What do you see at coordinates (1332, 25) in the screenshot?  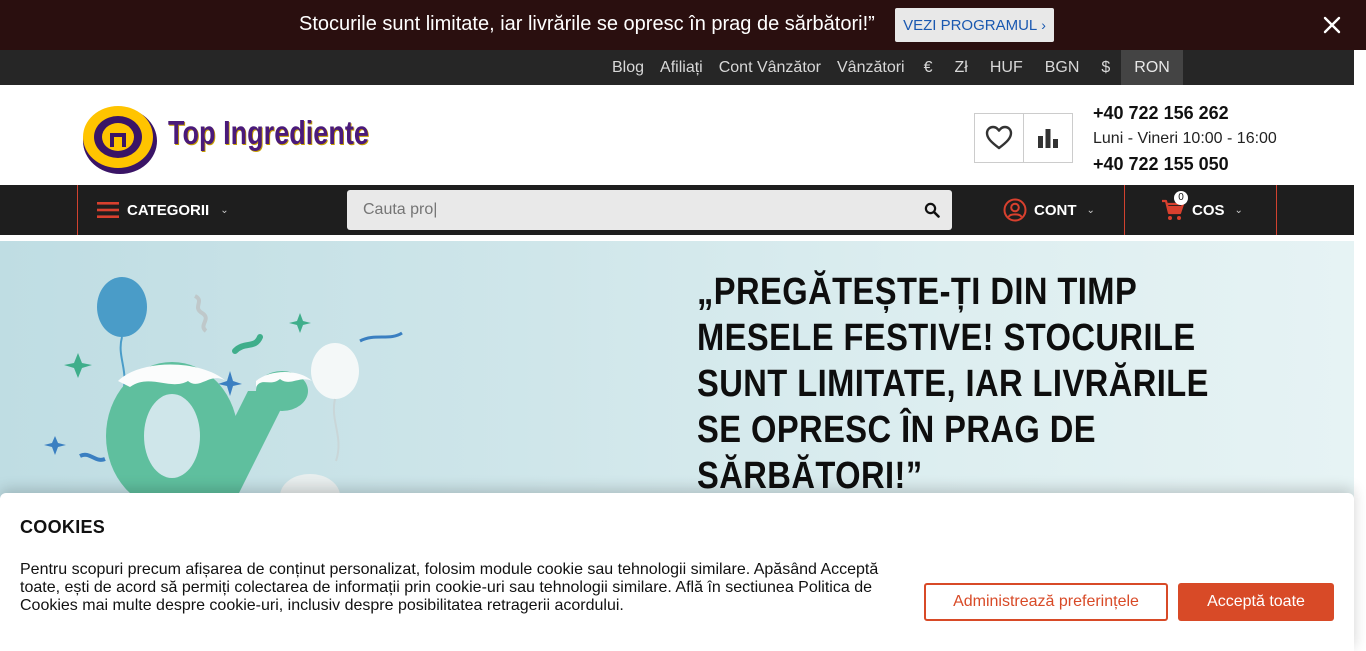 I see `close-icon` at bounding box center [1332, 25].